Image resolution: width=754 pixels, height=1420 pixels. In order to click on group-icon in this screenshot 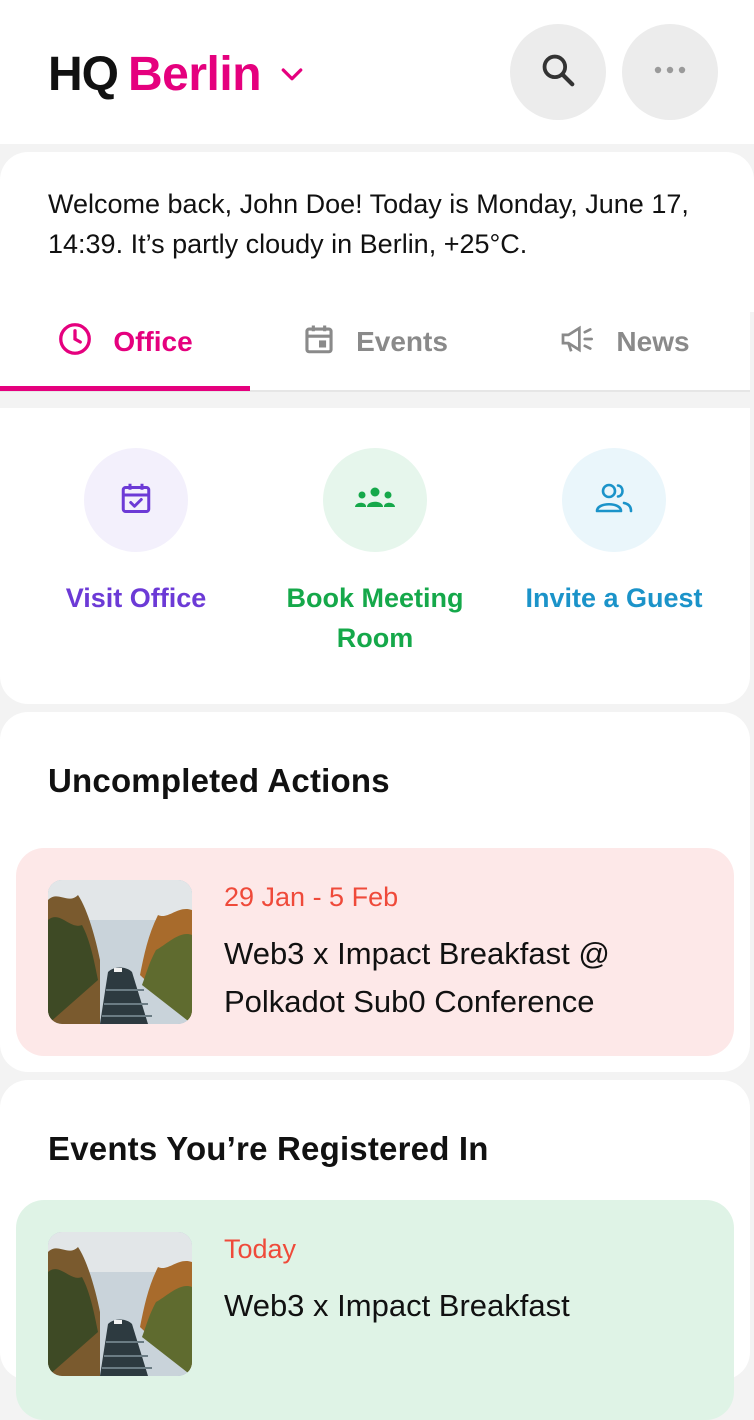, I will do `click(375, 500)`.